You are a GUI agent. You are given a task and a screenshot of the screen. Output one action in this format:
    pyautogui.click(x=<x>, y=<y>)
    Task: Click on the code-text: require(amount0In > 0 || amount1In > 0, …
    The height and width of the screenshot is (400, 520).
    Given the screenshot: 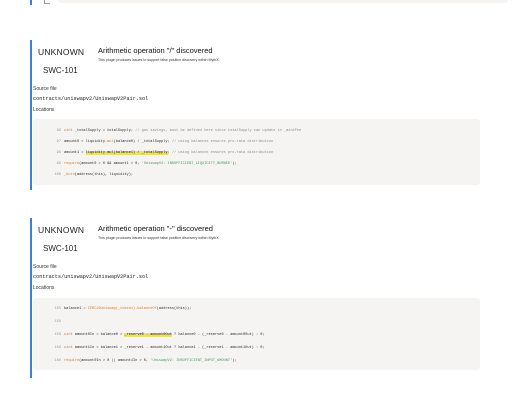 What is the action you would take?
    pyautogui.click(x=150, y=361)
    